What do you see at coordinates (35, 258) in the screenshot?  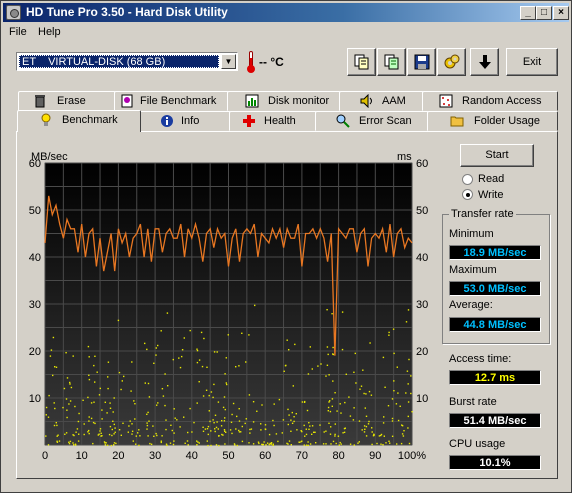 I see `y-left-tick-label: 40` at bounding box center [35, 258].